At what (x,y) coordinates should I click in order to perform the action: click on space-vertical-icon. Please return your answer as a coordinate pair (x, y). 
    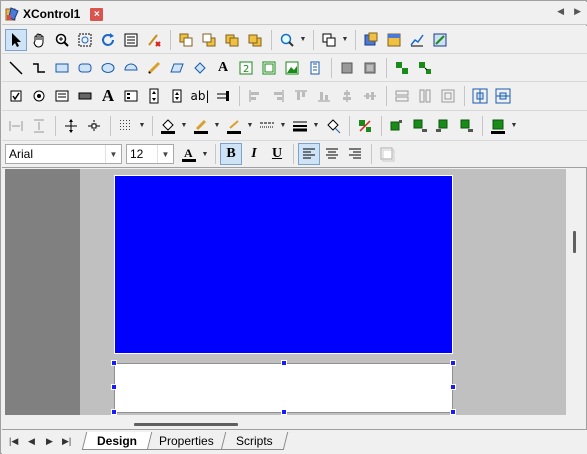
    Looking at the image, I should click on (39, 126).